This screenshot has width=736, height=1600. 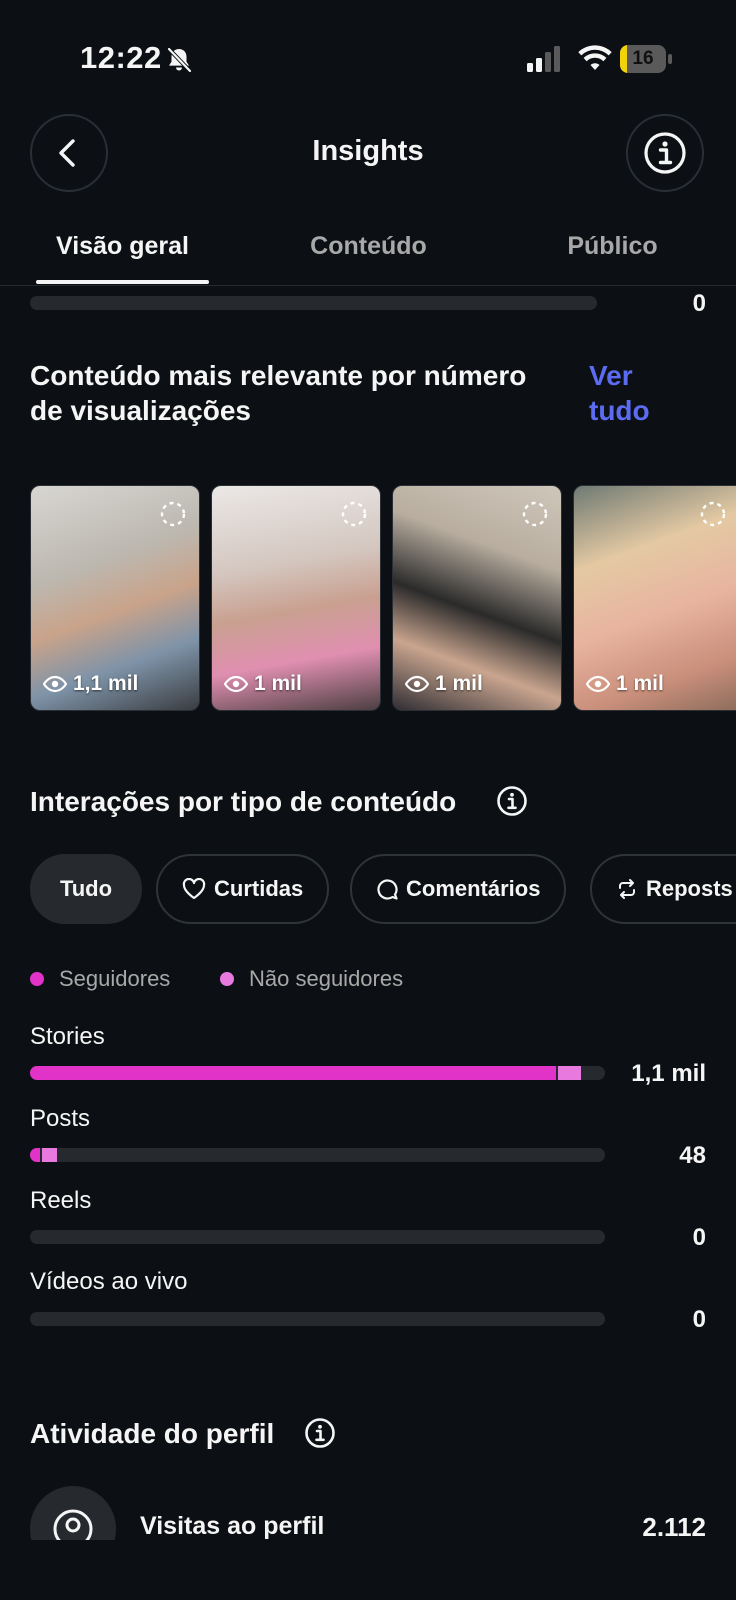 I want to click on bar-posts, so click(x=317, y=1155).